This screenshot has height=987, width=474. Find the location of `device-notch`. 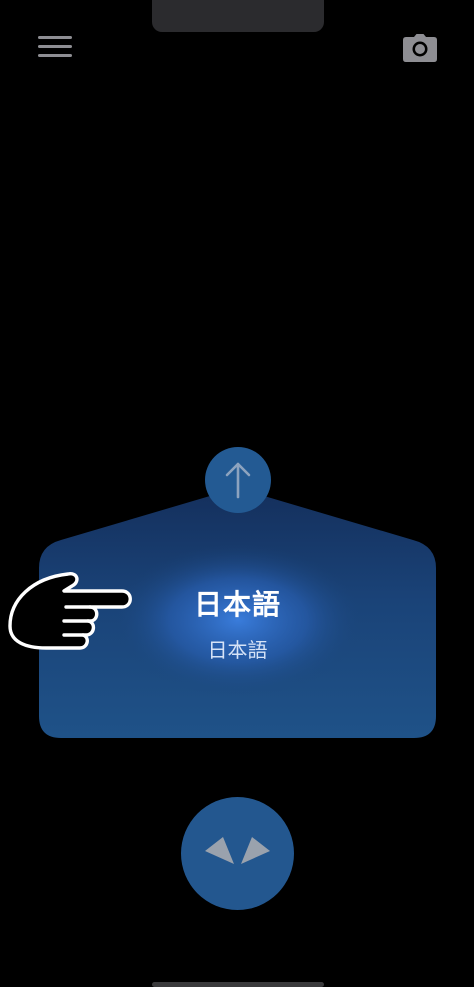

device-notch is located at coordinates (238, 16).